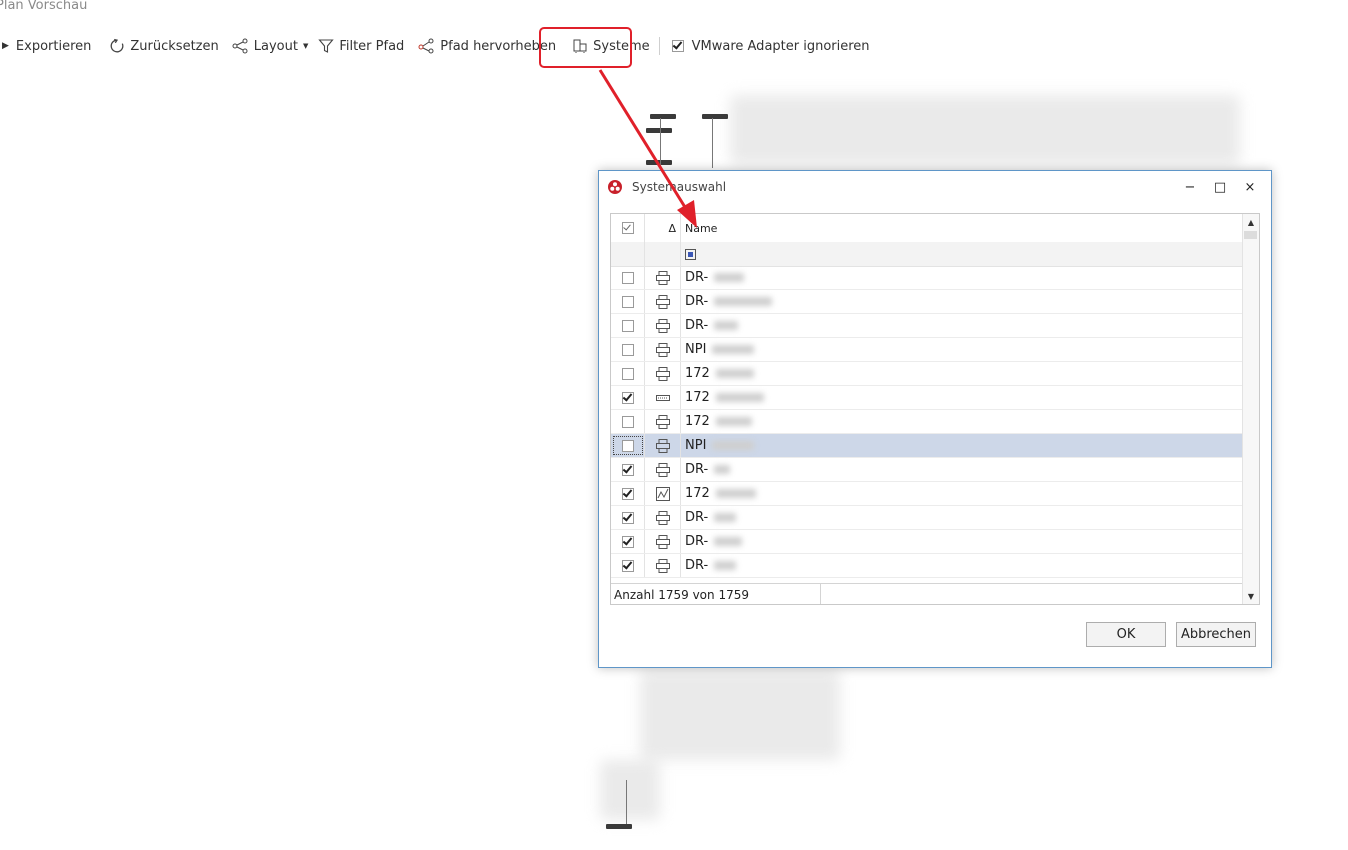 The image size is (1348, 850). I want to click on toolbar-divider, so click(659, 46).